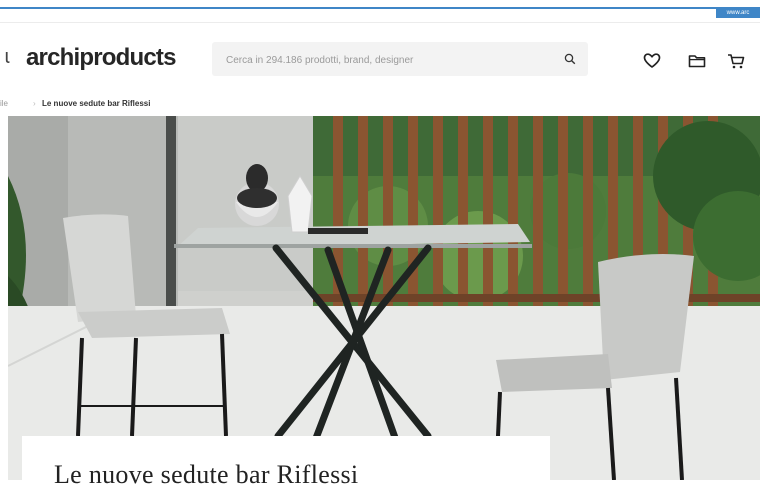 Image resolution: width=760 pixels, height=496 pixels. Describe the element at coordinates (7, 57) in the screenshot. I see `menu-icon: ɩ` at that location.